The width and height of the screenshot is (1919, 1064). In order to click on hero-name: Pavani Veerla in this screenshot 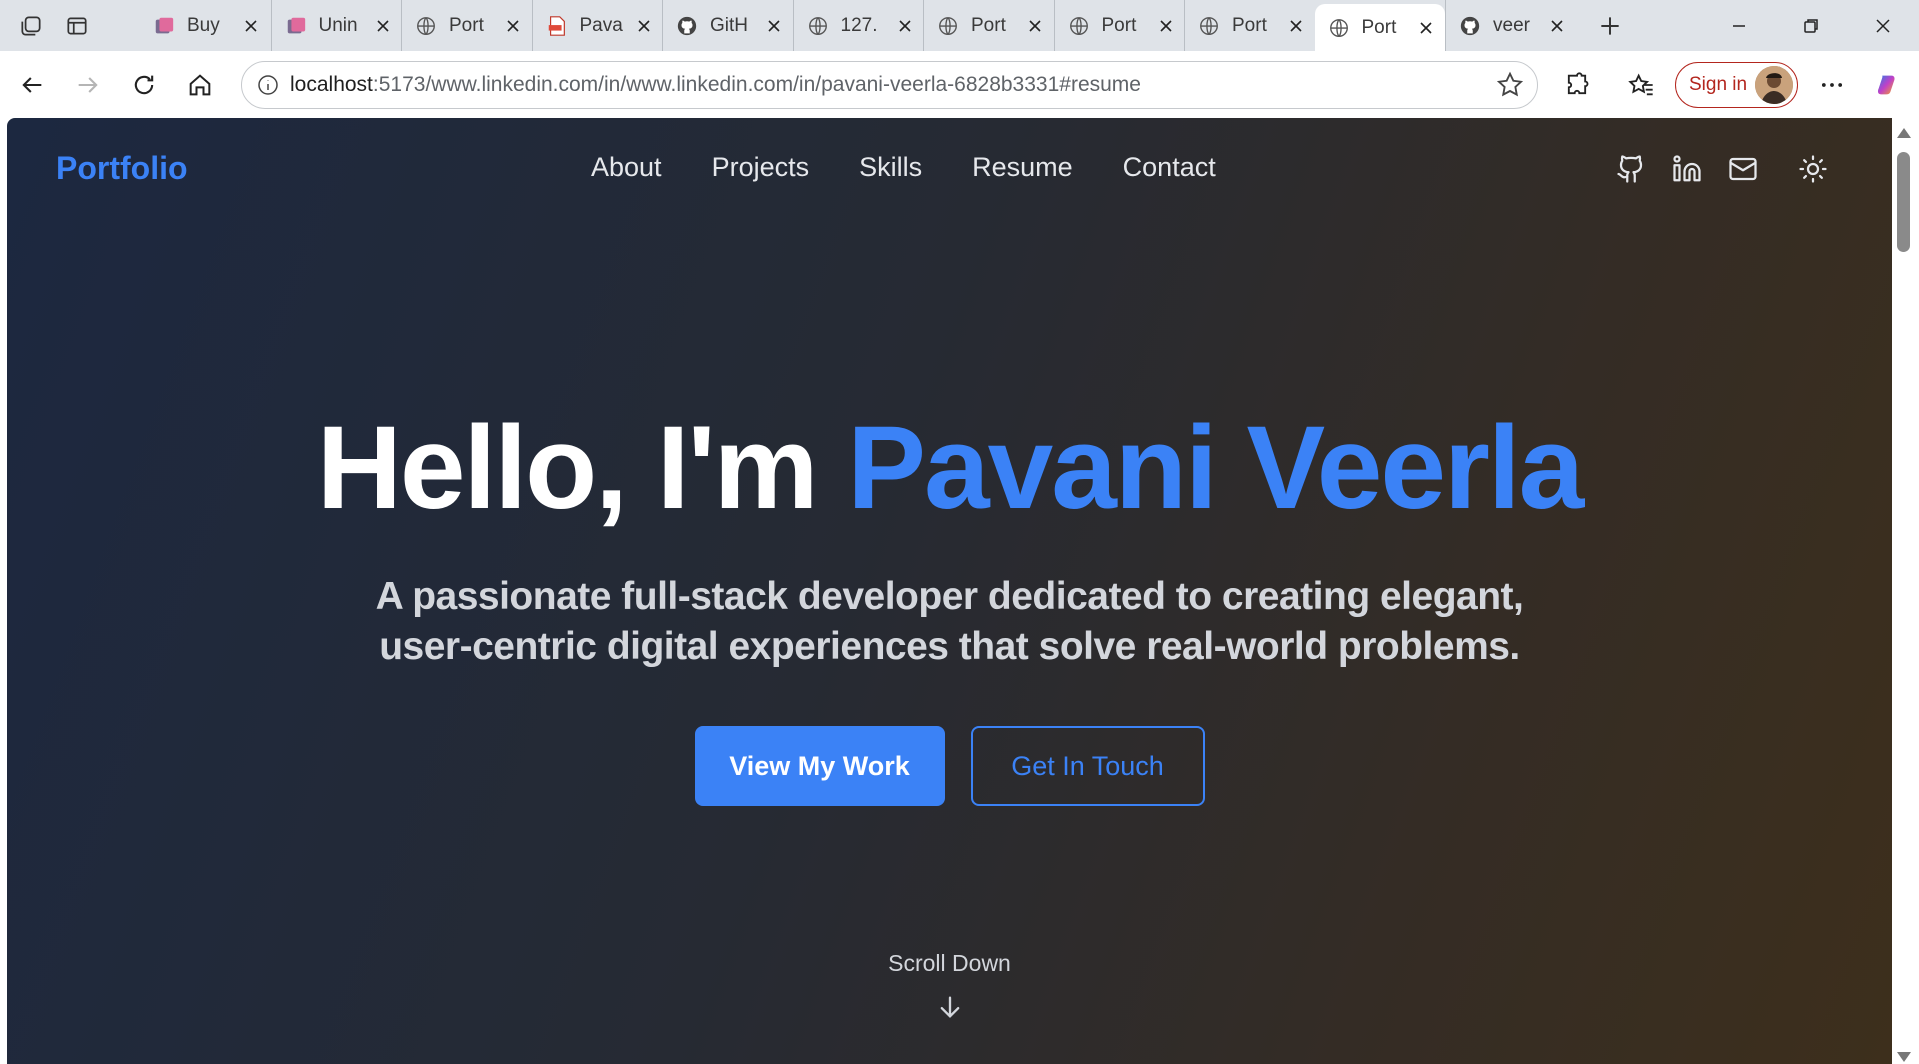, I will do `click(1215, 468)`.